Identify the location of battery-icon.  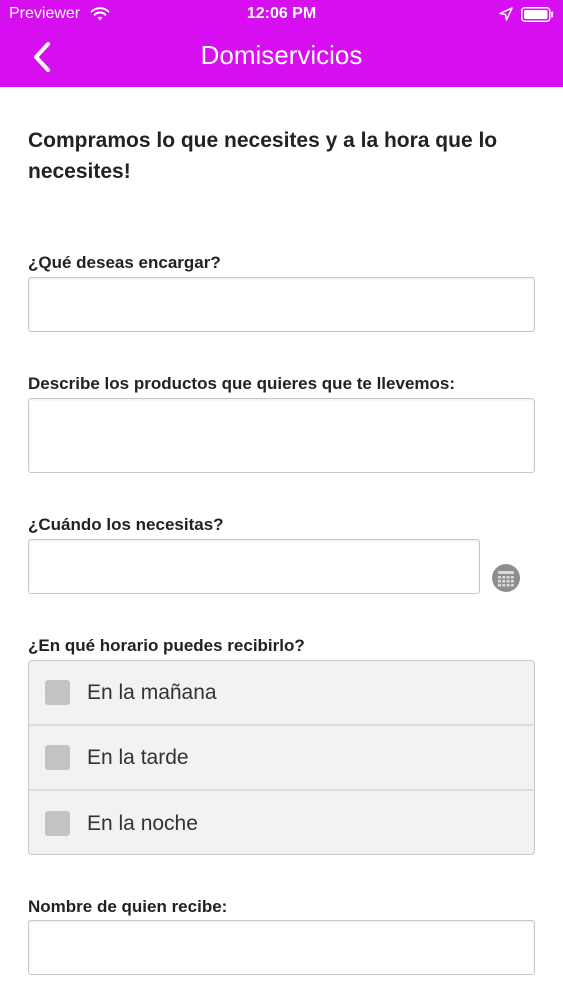
(537, 14).